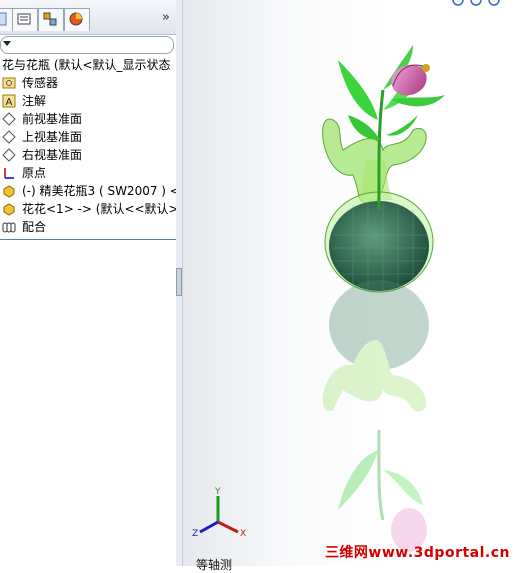 The width and height of the screenshot is (528, 573). I want to click on tree-item-annotations: A 注解, so click(88, 101).